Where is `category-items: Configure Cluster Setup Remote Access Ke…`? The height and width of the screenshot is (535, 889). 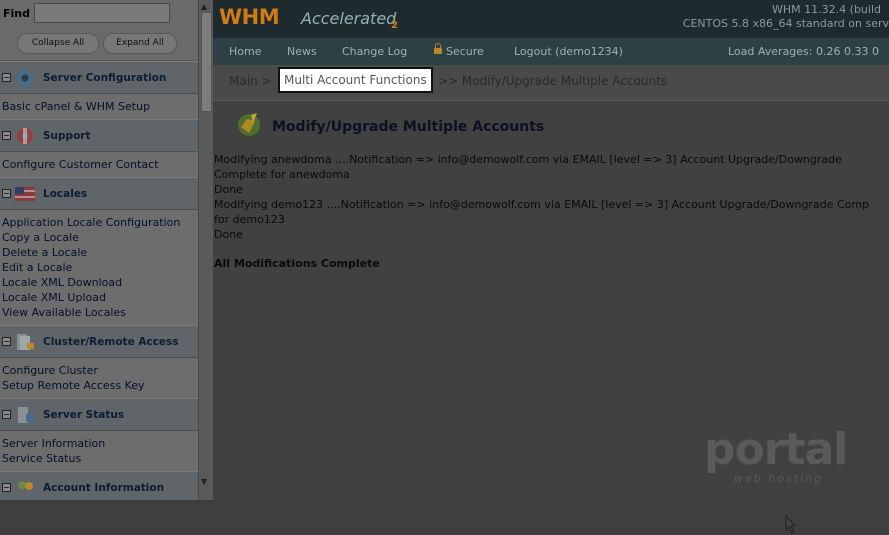
category-items: Configure Cluster Setup Remote Access Ke… is located at coordinates (99, 378).